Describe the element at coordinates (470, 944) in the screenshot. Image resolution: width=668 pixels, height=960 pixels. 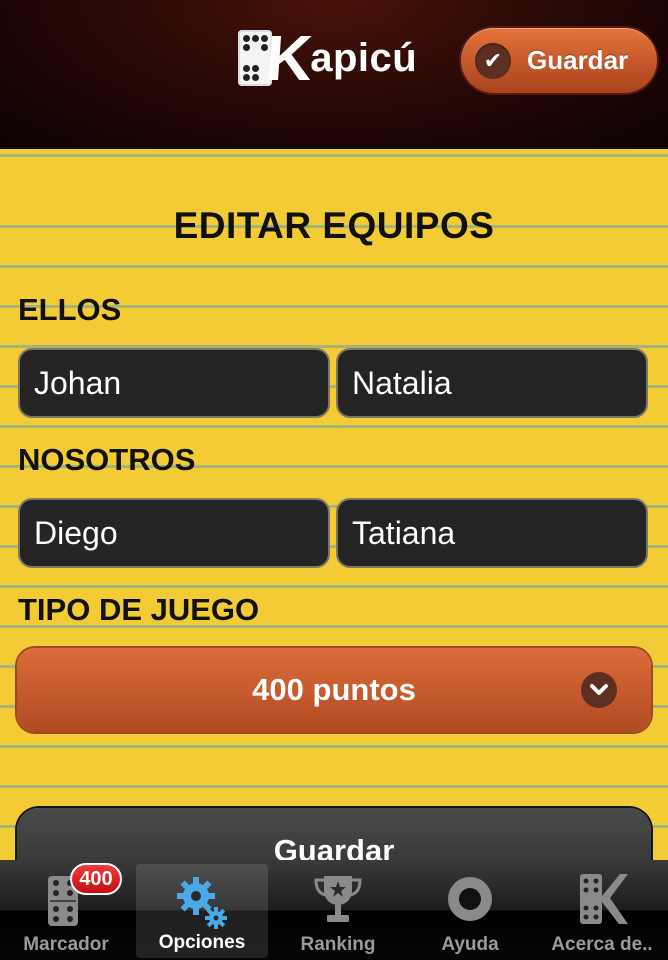
I see `tab-label: Ayuda` at that location.